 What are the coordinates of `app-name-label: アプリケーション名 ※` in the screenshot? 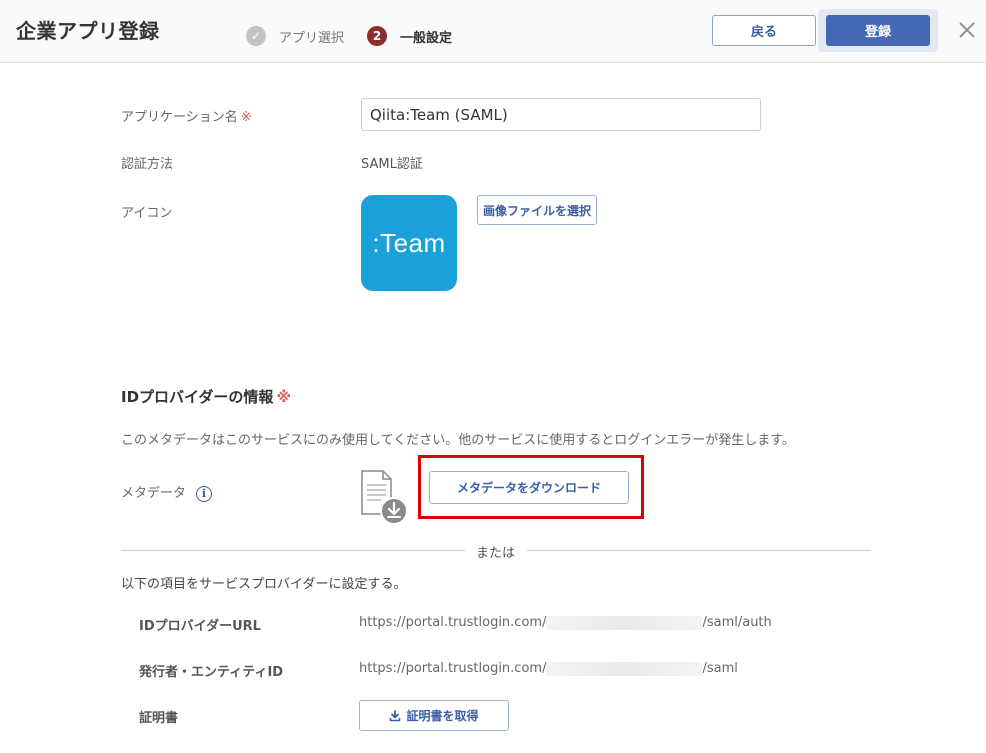 It's located at (186, 115).